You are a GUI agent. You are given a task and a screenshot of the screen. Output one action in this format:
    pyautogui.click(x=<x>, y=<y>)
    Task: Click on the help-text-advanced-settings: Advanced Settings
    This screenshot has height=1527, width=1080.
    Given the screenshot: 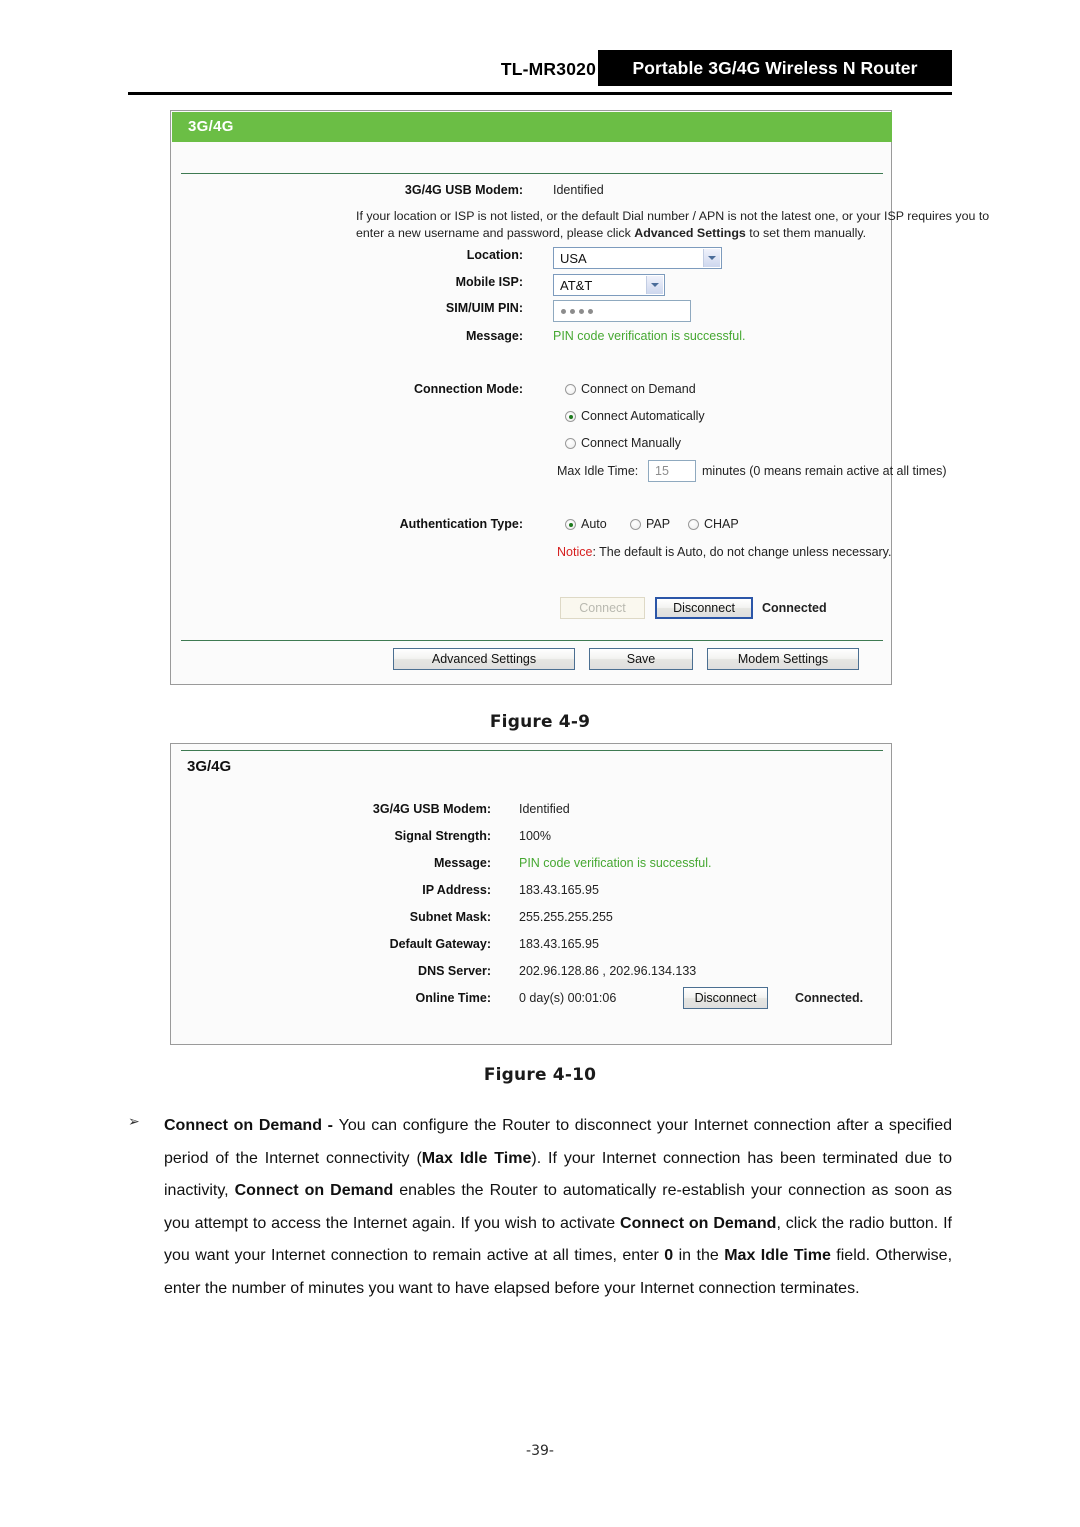 What is the action you would take?
    pyautogui.click(x=690, y=233)
    